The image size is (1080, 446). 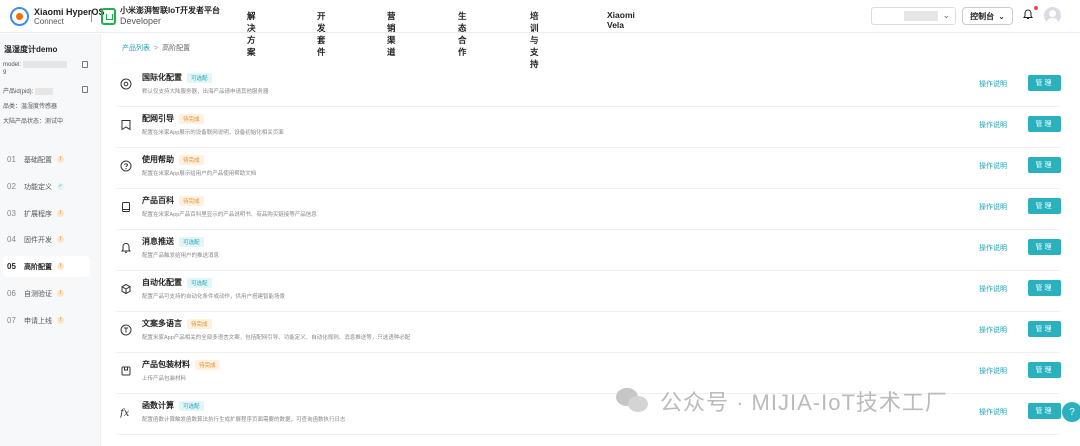 What do you see at coordinates (126, 330) in the screenshot?
I see `translate-icon` at bounding box center [126, 330].